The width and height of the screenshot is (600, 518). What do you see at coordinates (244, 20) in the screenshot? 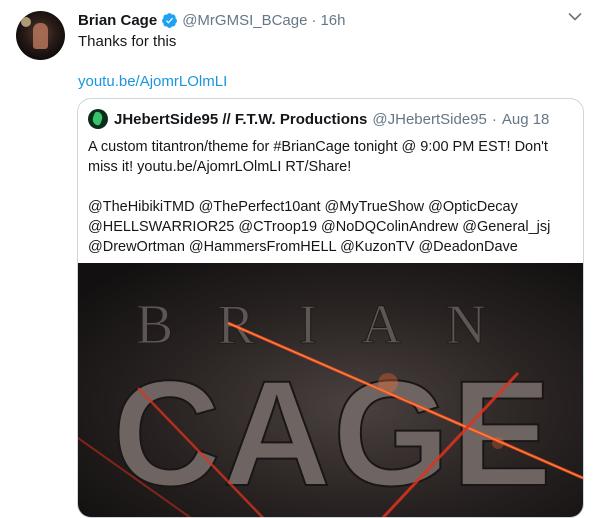
I see `author-handle: @MrGMSI_BCage` at bounding box center [244, 20].